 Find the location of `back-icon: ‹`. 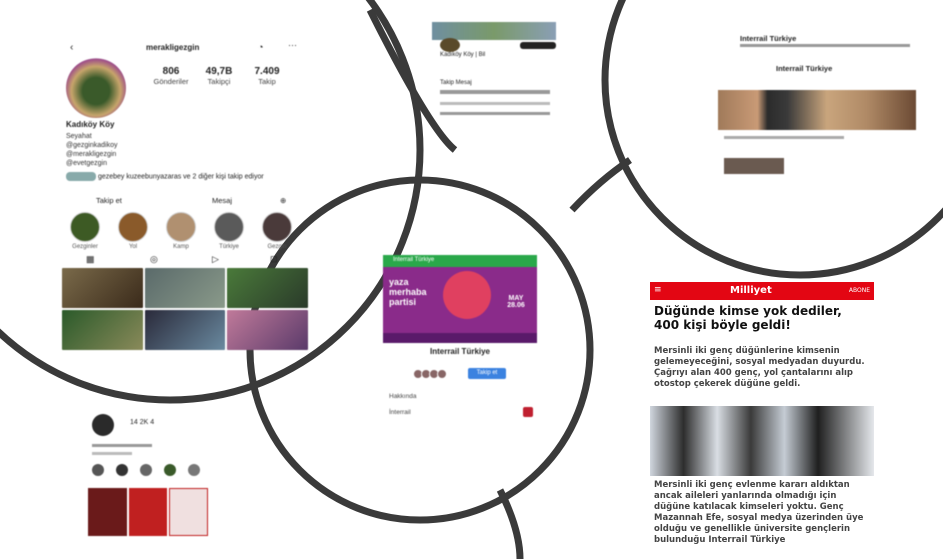

back-icon: ‹ is located at coordinates (71, 47).